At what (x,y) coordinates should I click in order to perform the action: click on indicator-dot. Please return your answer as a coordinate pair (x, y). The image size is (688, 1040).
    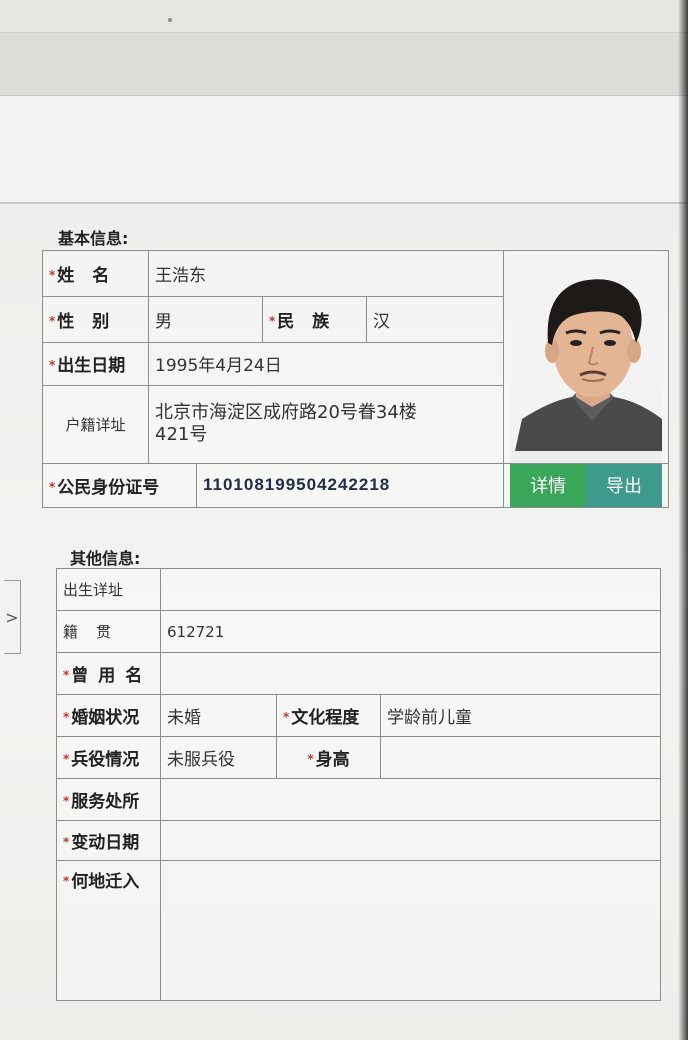
    Looking at the image, I should click on (170, 20).